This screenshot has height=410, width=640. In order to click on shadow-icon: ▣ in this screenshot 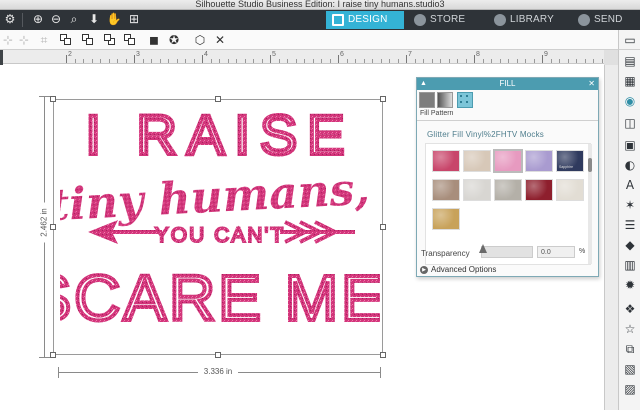, I will do `click(630, 145)`.